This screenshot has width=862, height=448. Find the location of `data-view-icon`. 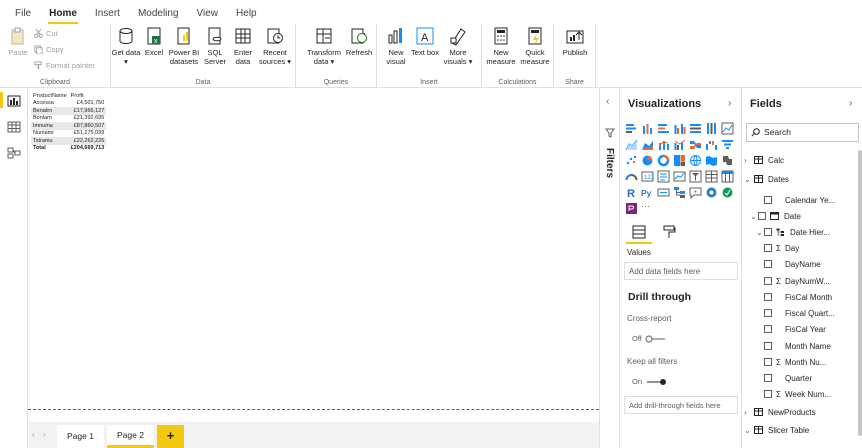

data-view-icon is located at coordinates (14, 127).